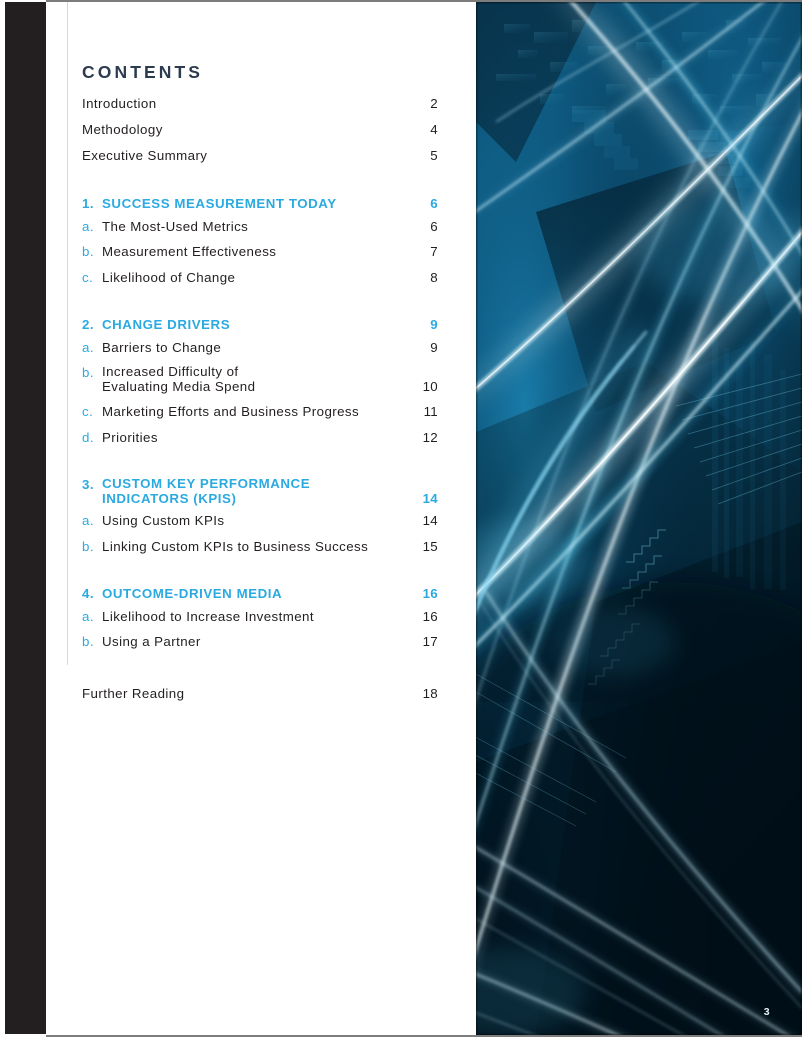 The height and width of the screenshot is (1037, 802). What do you see at coordinates (145, 155) in the screenshot?
I see `toc-entry-label: Executive Summary` at bounding box center [145, 155].